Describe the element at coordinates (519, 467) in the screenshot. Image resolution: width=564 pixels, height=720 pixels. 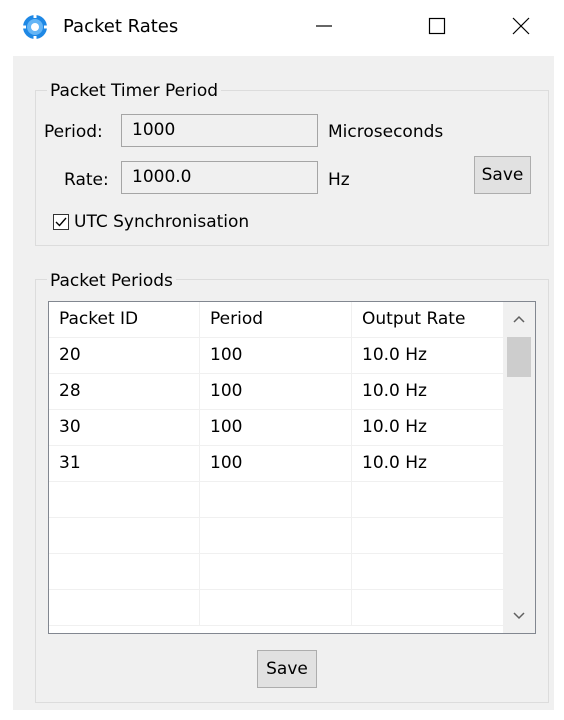
I see `vertical-scrollbar` at that location.